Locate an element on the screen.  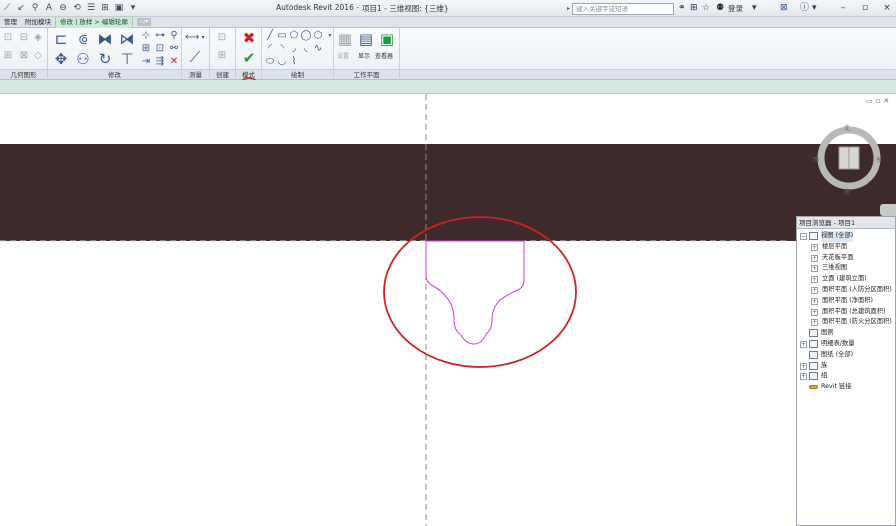
tree-expander: − is located at coordinates (803, 236).